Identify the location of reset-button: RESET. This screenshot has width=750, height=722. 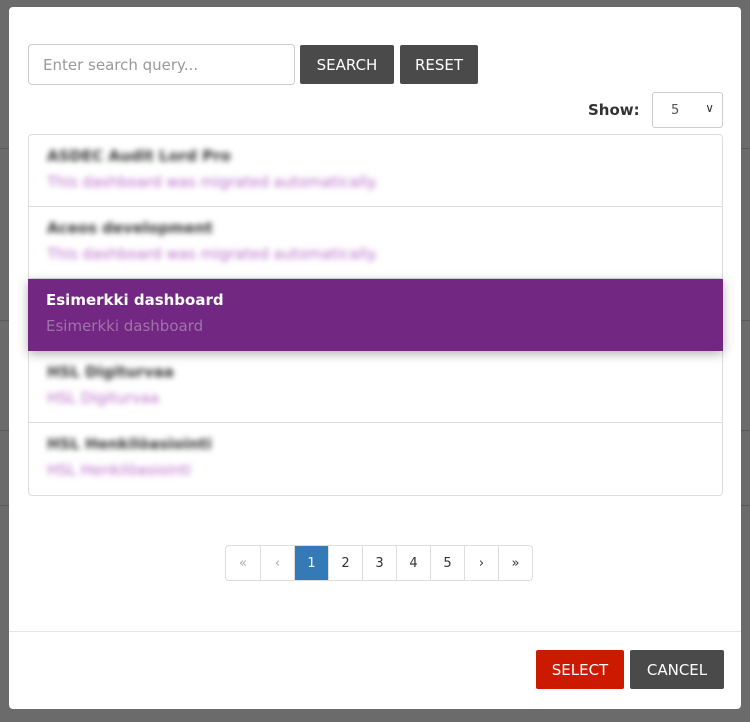
(439, 64).